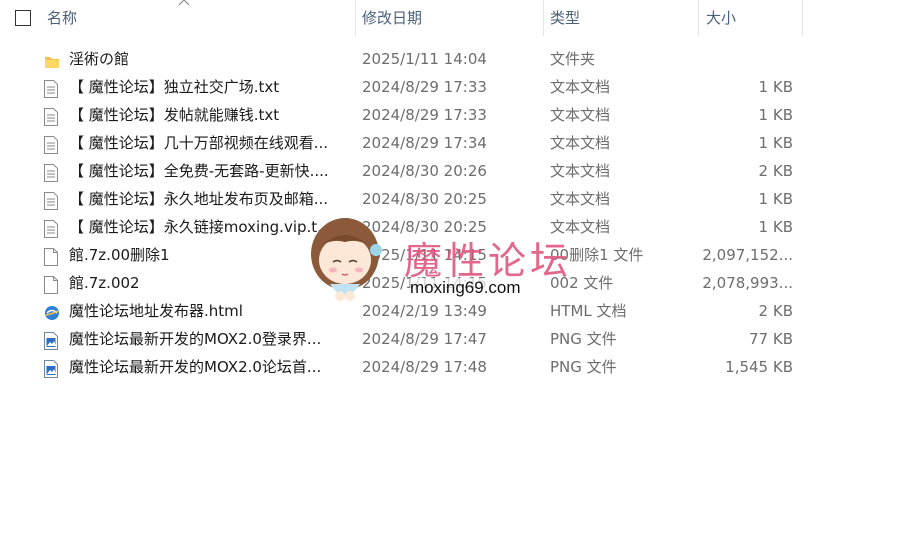 The height and width of the screenshot is (534, 901). Describe the element at coordinates (424, 143) in the screenshot. I see `file-date: 2024/8/29 17:34` at that location.